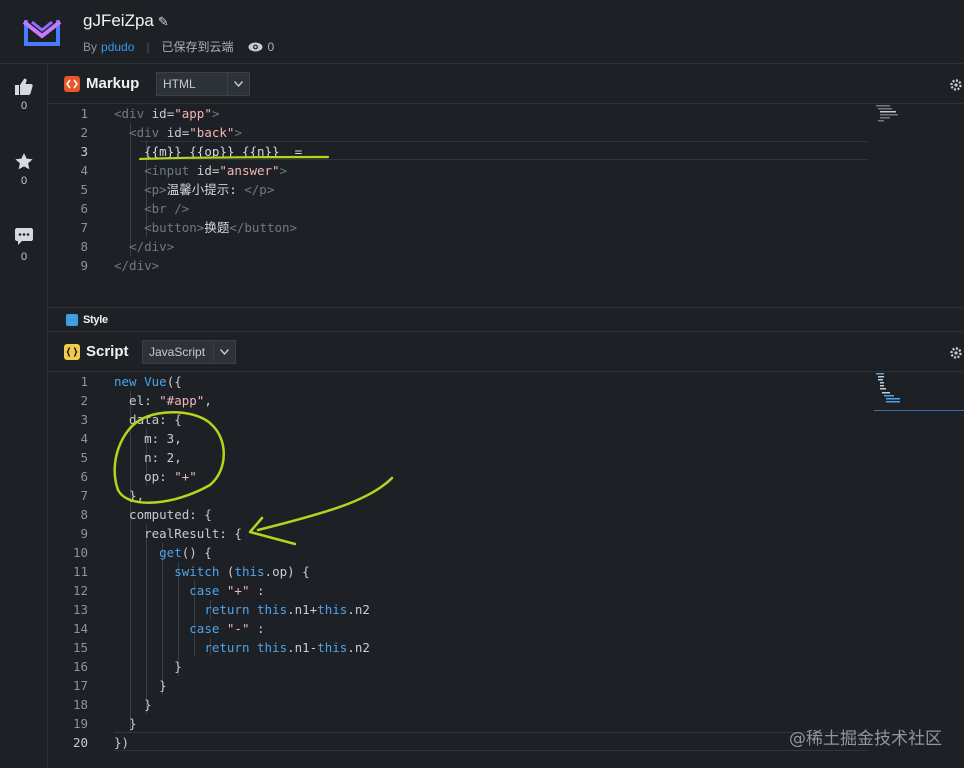 The width and height of the screenshot is (964, 768). I want to click on code-text: get() {, so click(185, 552).